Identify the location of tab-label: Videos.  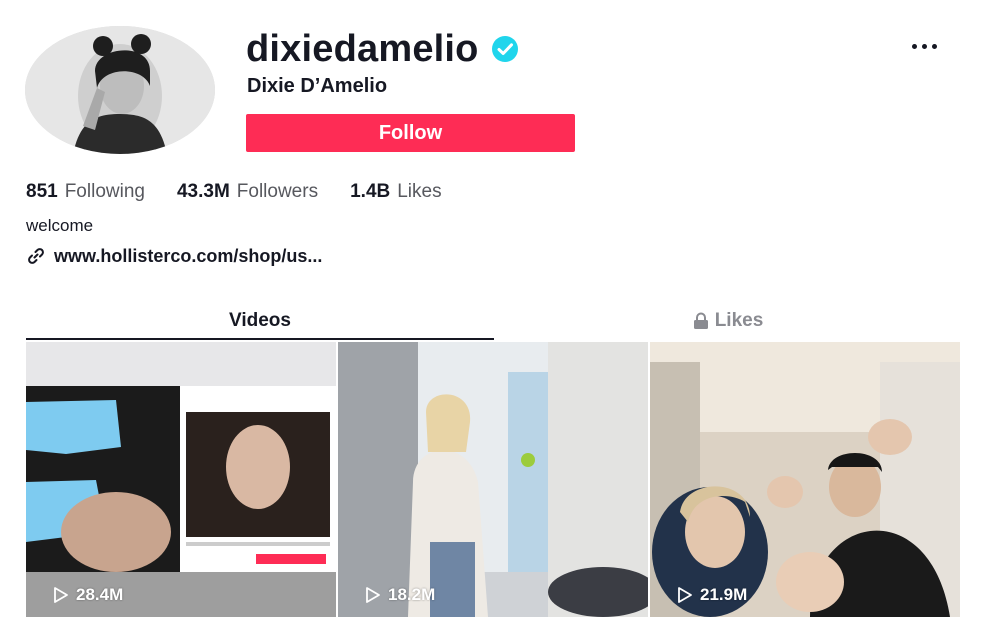
(260, 320).